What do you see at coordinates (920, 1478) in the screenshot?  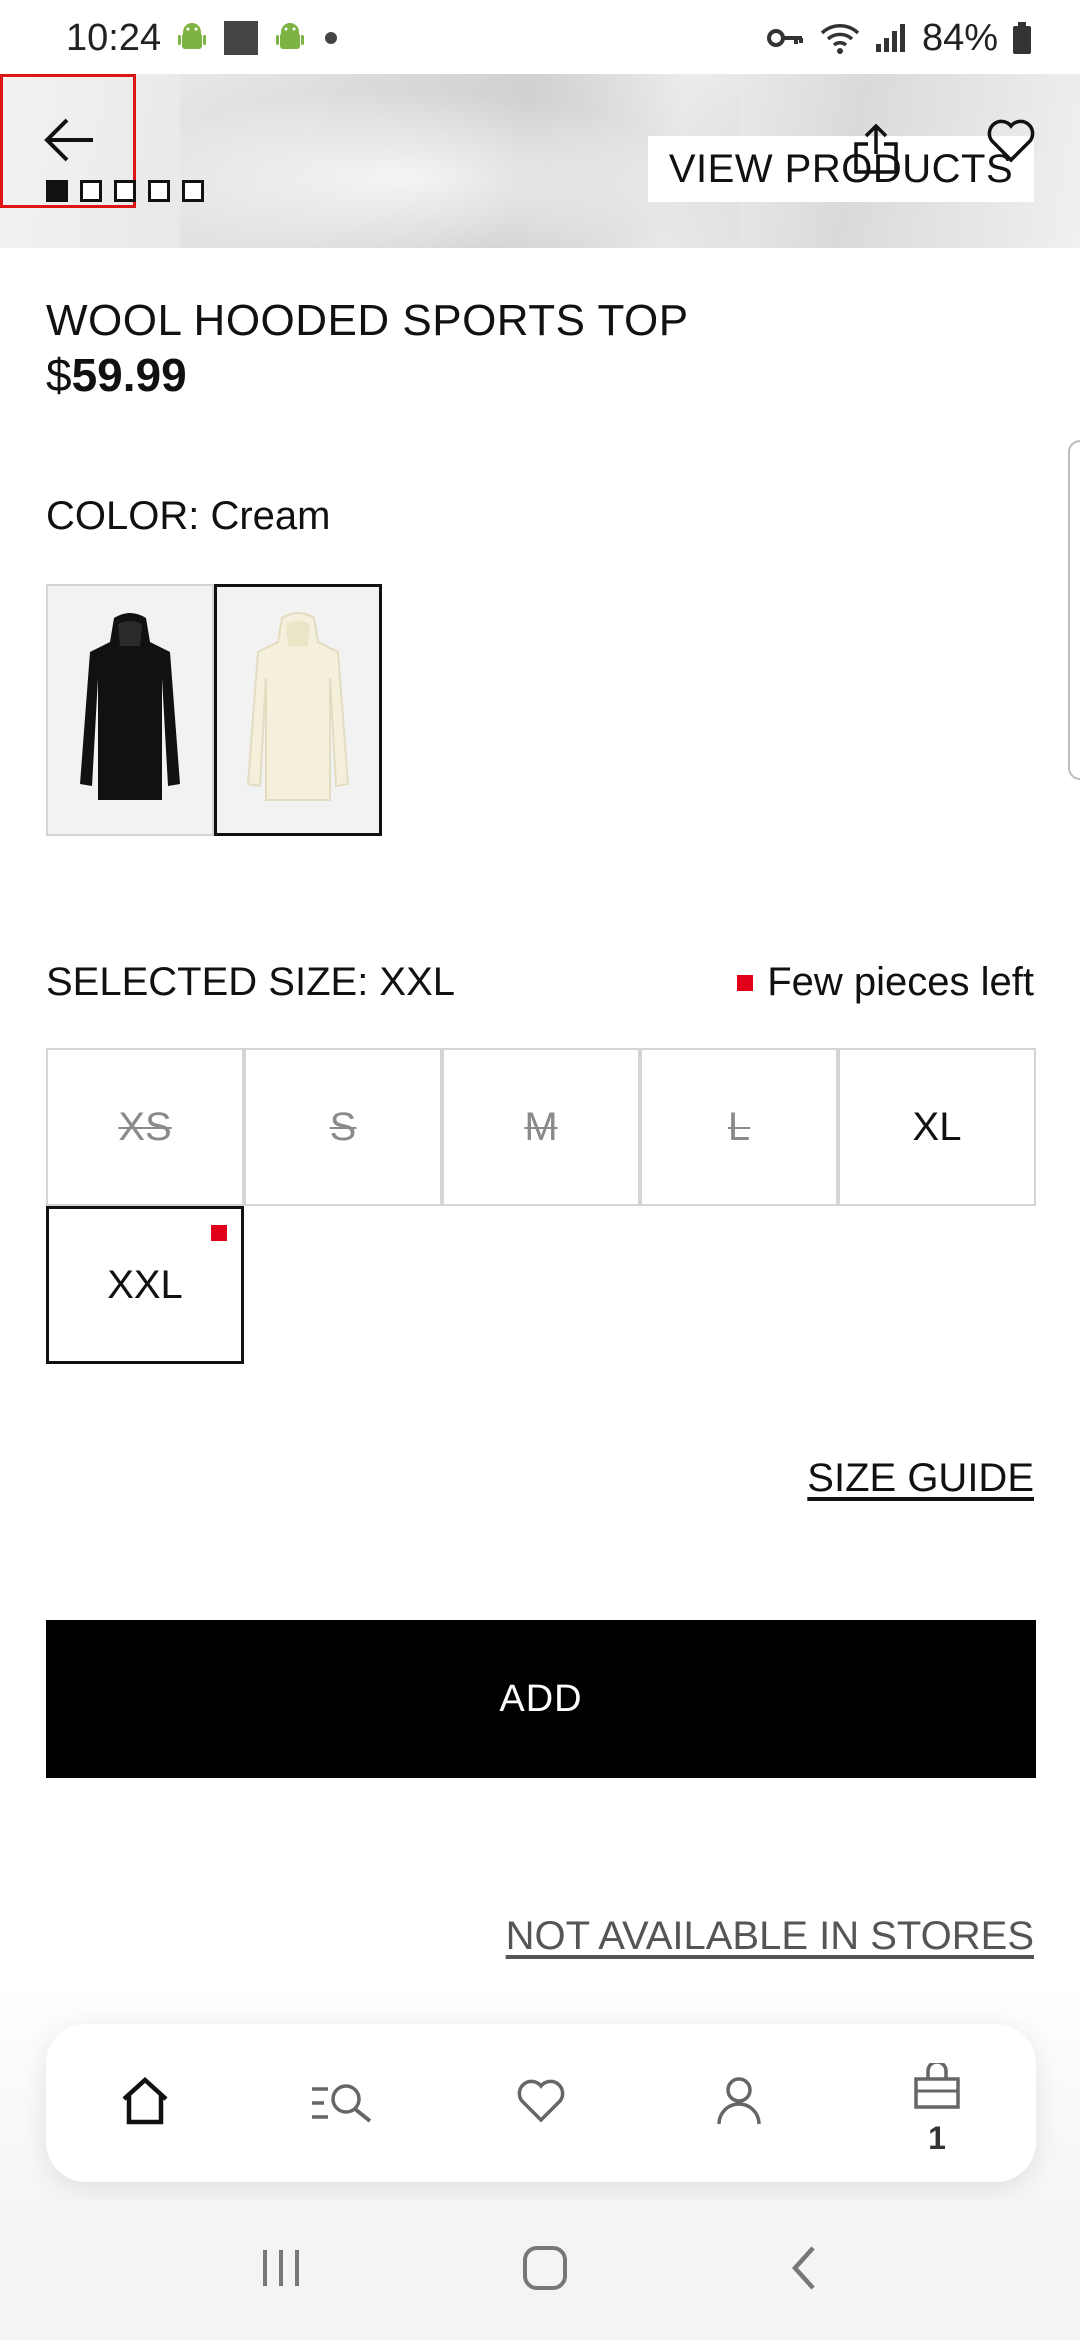 I see `size-guide-link: SIZE GUIDE` at bounding box center [920, 1478].